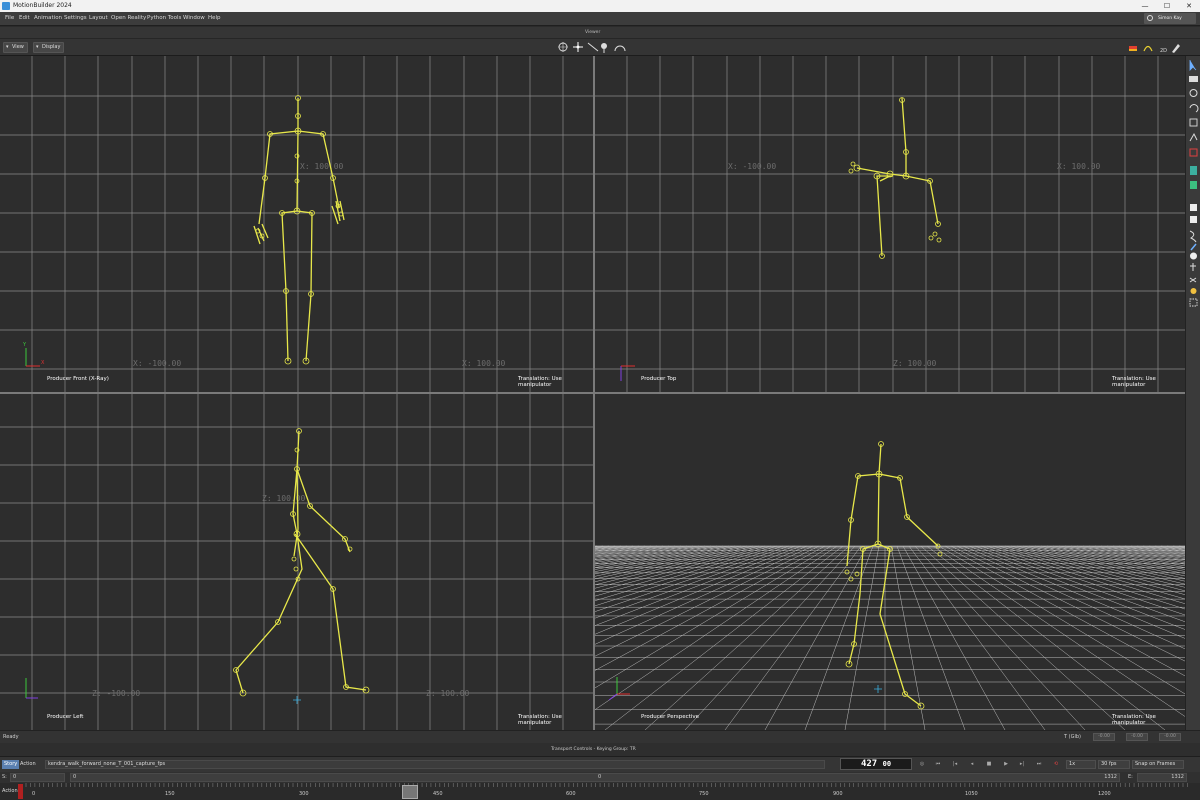 This screenshot has height=800, width=1200. What do you see at coordinates (1145, 6) in the screenshot?
I see `minimize-button: —` at bounding box center [1145, 6].